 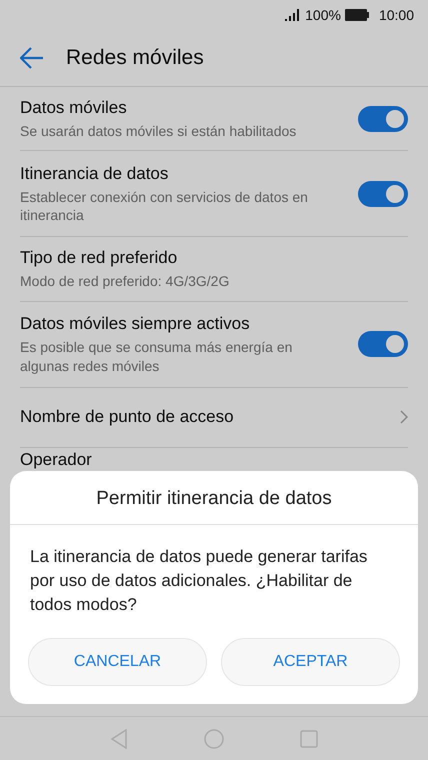 I want to click on setting-title: Operador, so click(x=56, y=459).